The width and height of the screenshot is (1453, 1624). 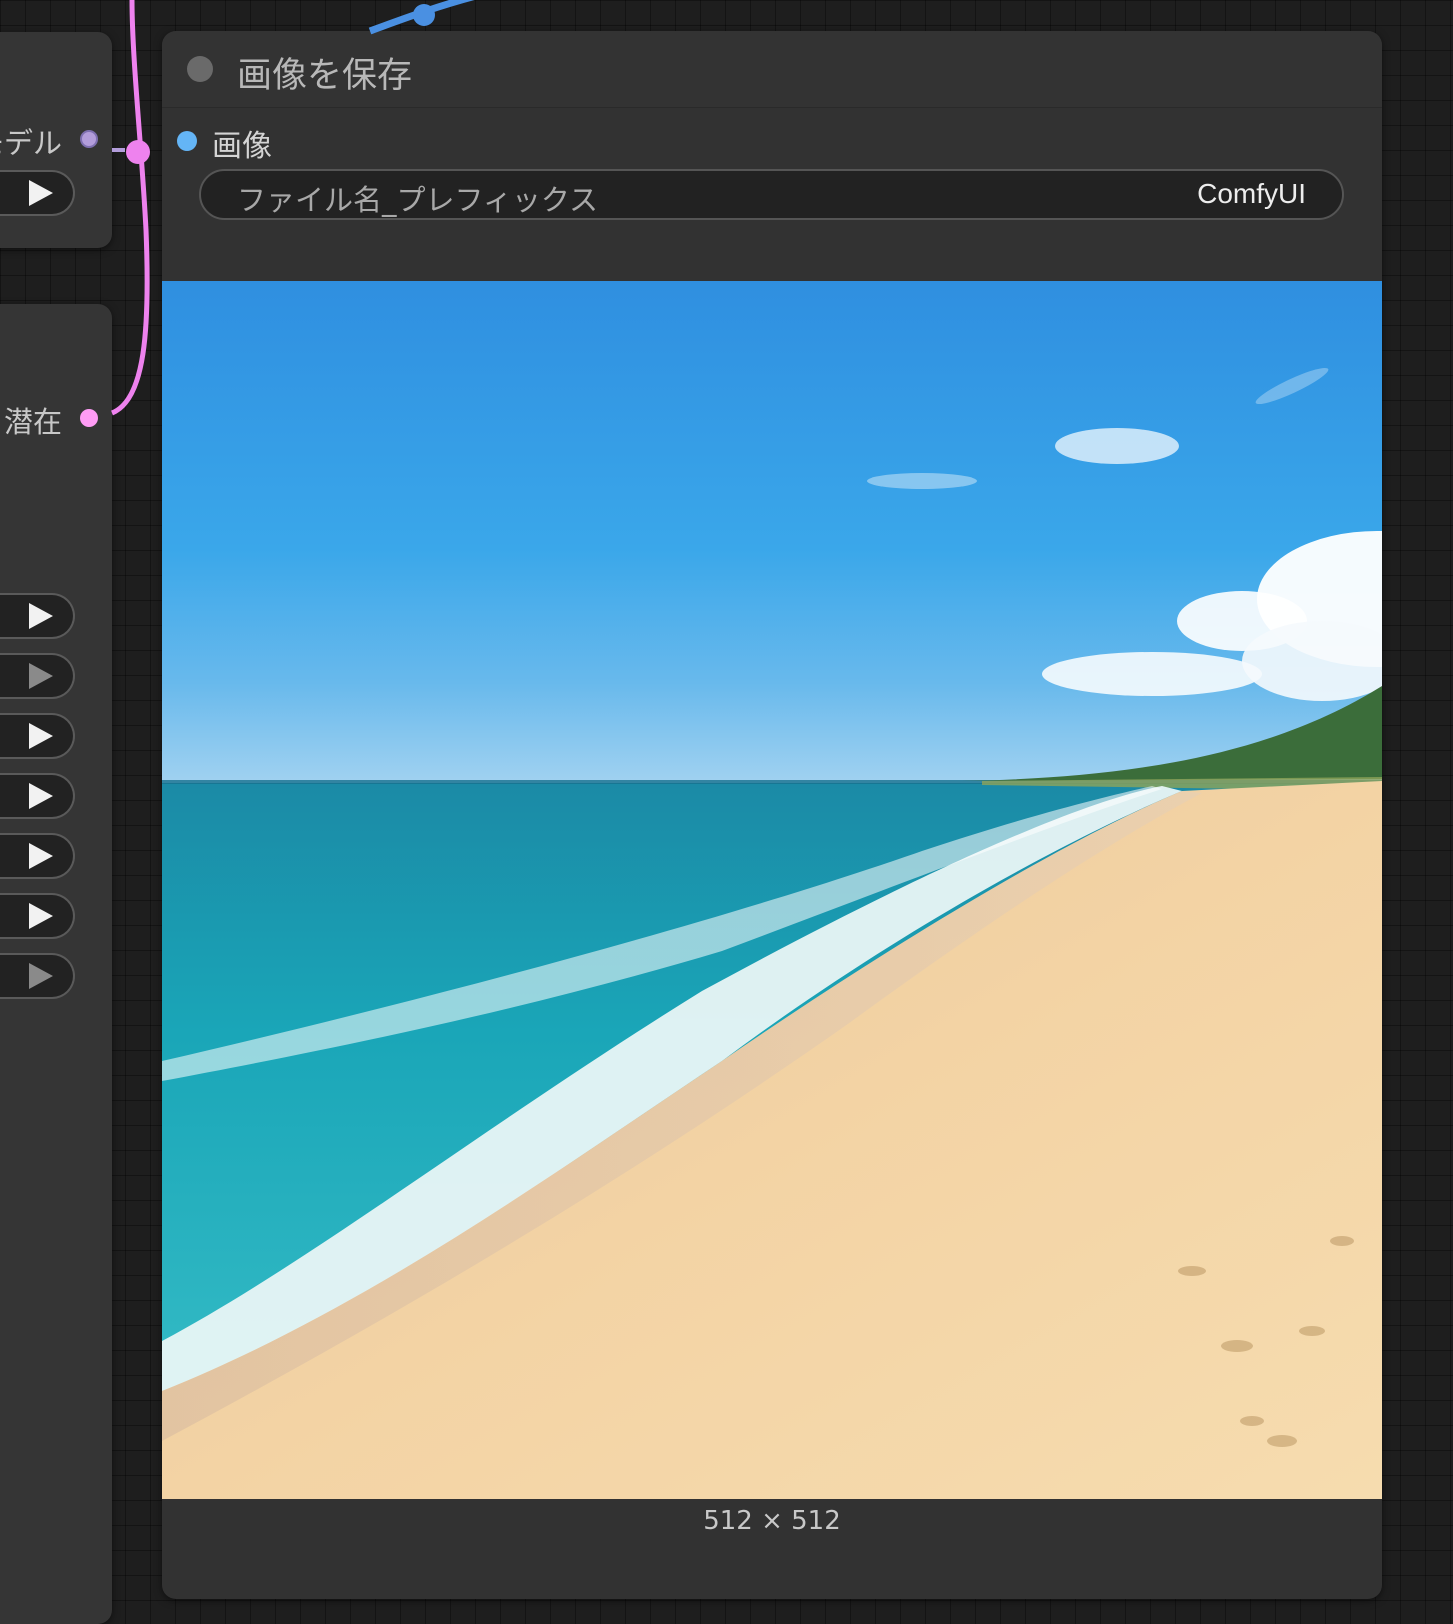 I want to click on image-input-label: 画像, so click(x=242, y=146).